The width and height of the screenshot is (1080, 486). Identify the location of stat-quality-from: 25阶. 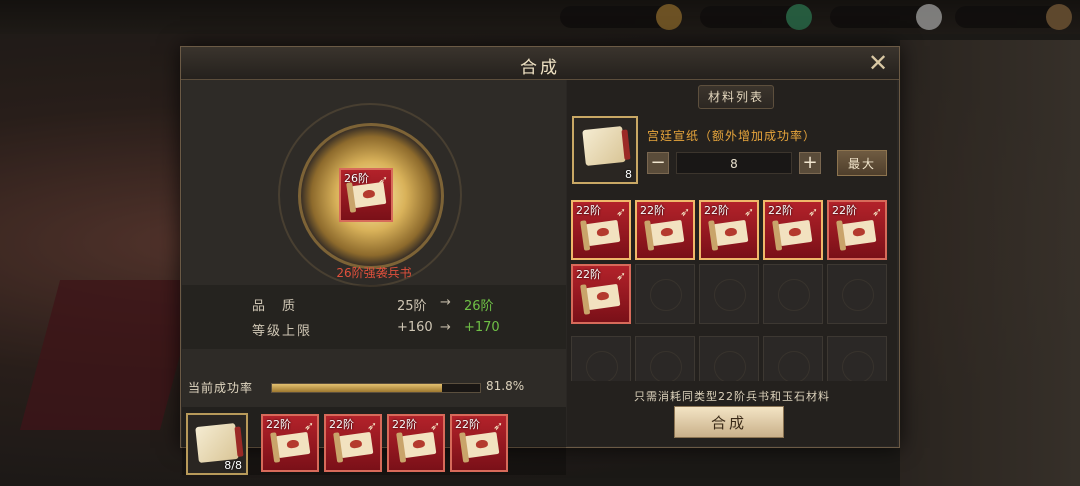
(412, 306).